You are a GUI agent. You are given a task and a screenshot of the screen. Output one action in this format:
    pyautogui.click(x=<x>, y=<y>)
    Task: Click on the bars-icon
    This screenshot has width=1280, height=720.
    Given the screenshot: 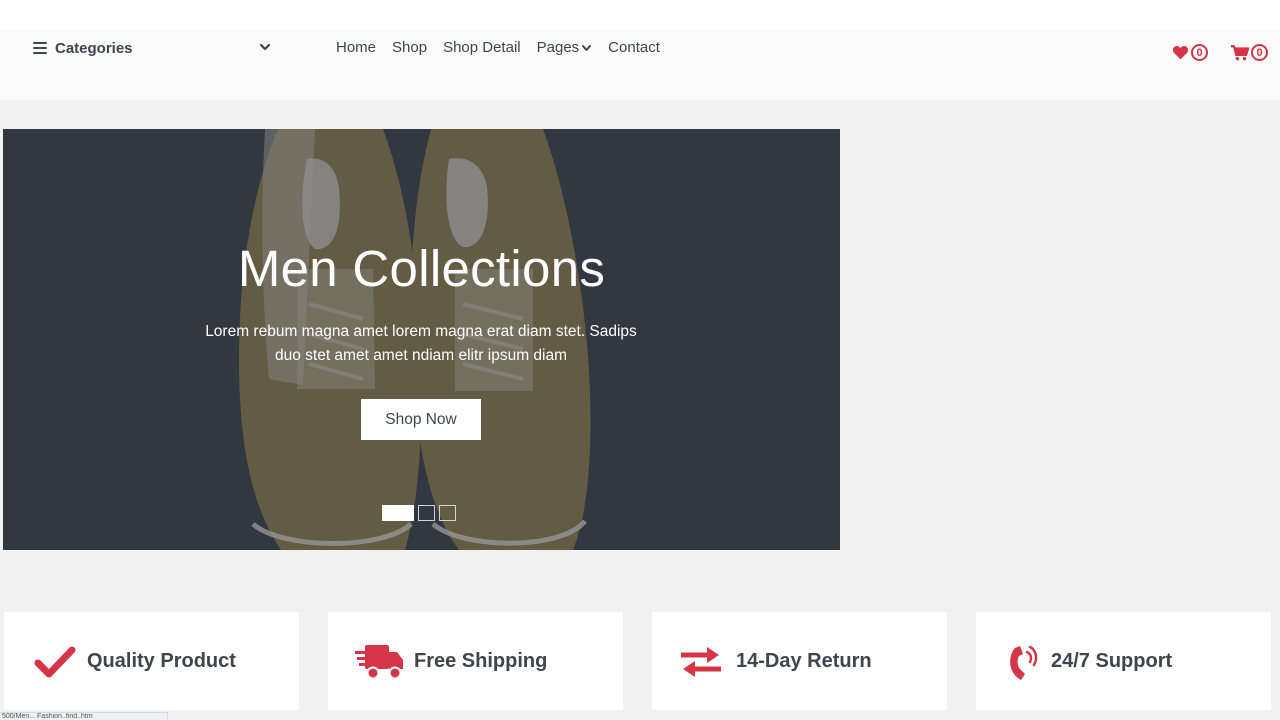 What is the action you would take?
    pyautogui.click(x=40, y=48)
    